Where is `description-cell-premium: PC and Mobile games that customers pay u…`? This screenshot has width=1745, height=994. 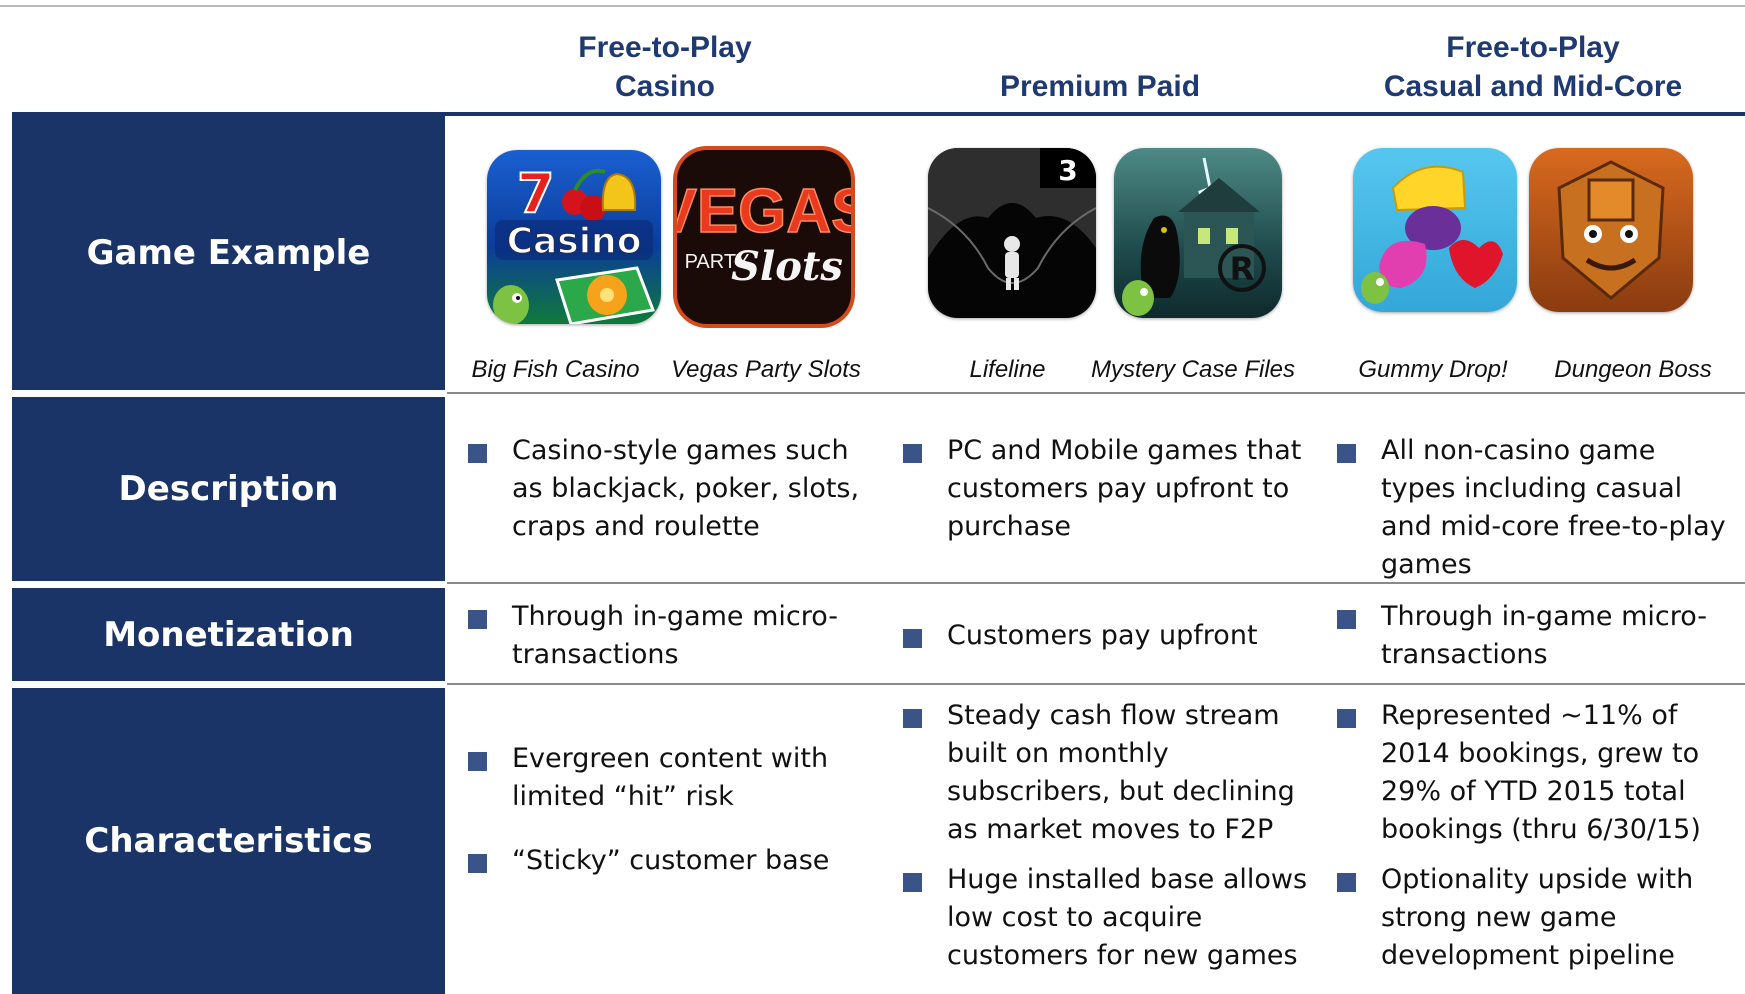
description-cell-premium: PC and Mobile games that customers pay u… is located at coordinates (1108, 489).